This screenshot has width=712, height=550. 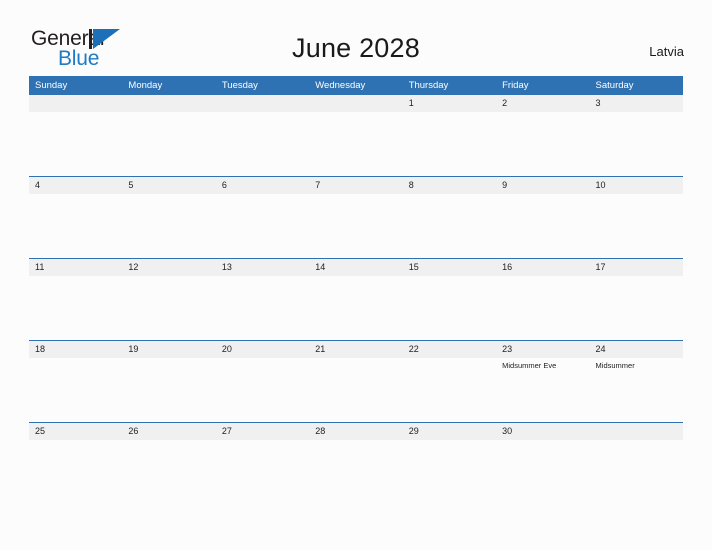 I want to click on weekday-header-thursday: Thursday, so click(x=428, y=85).